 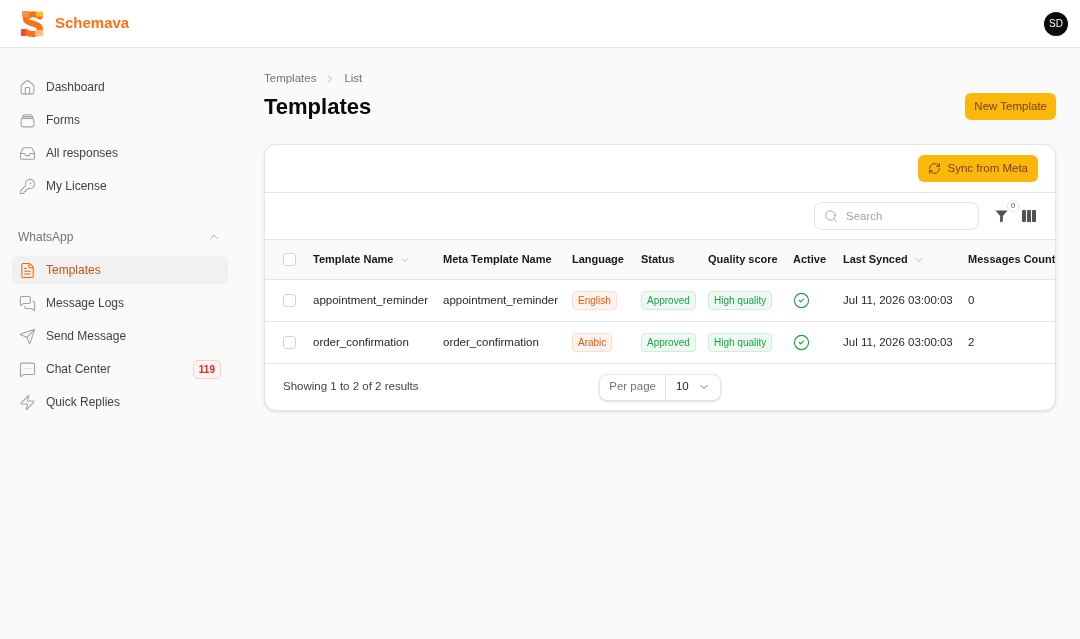 What do you see at coordinates (27, 87) in the screenshot?
I see `home-icon` at bounding box center [27, 87].